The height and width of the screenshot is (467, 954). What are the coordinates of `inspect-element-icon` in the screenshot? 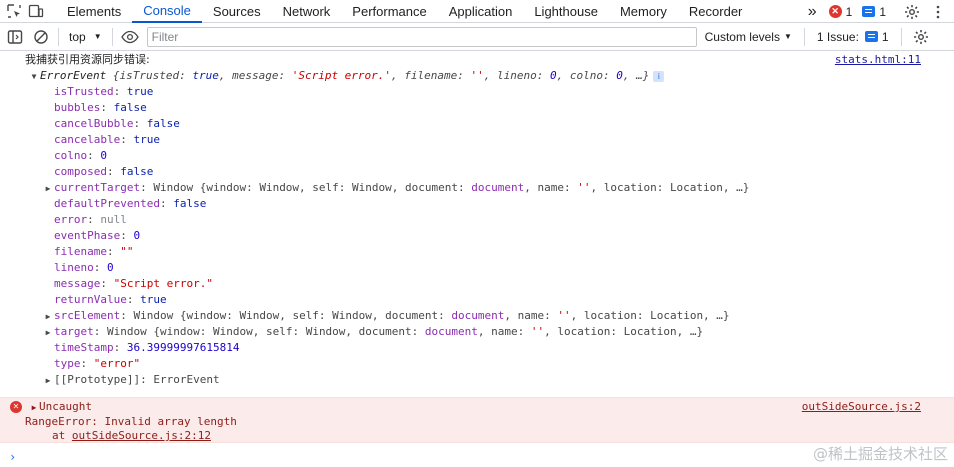 It's located at (14, 11).